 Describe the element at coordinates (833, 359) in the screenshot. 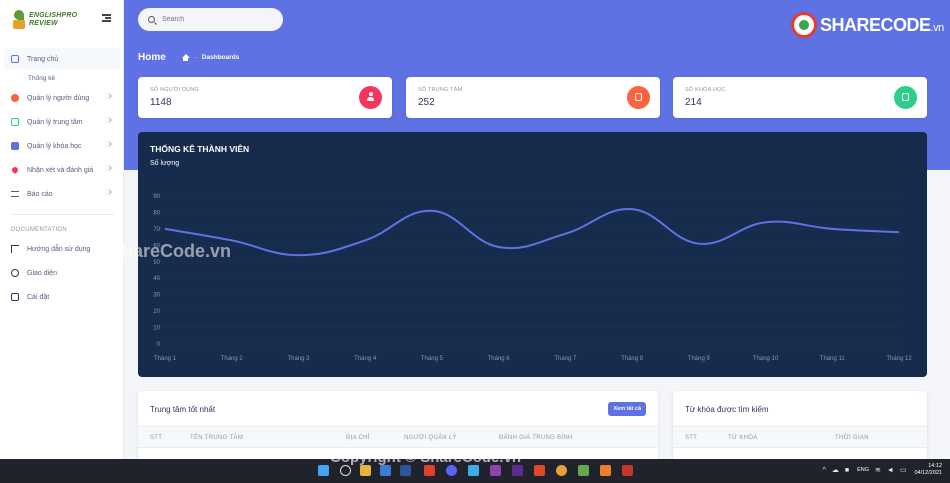

I see `x-tick-label: Tháng 11` at that location.